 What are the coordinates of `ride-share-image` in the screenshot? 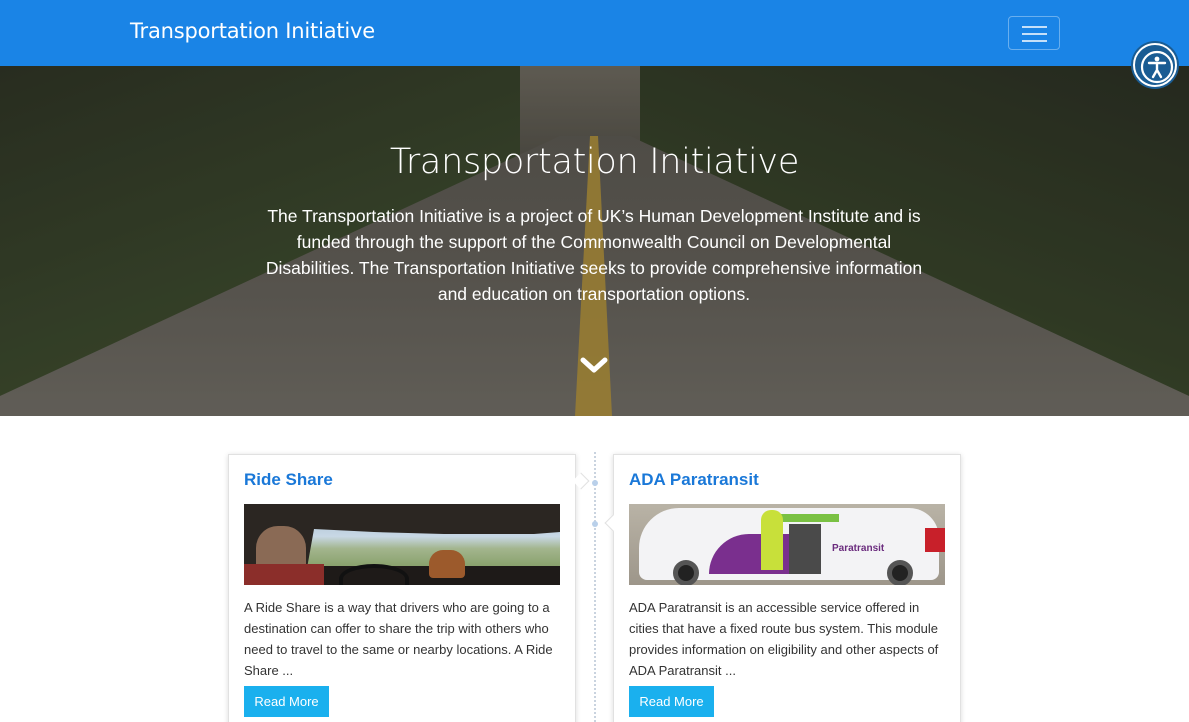 It's located at (402, 544).